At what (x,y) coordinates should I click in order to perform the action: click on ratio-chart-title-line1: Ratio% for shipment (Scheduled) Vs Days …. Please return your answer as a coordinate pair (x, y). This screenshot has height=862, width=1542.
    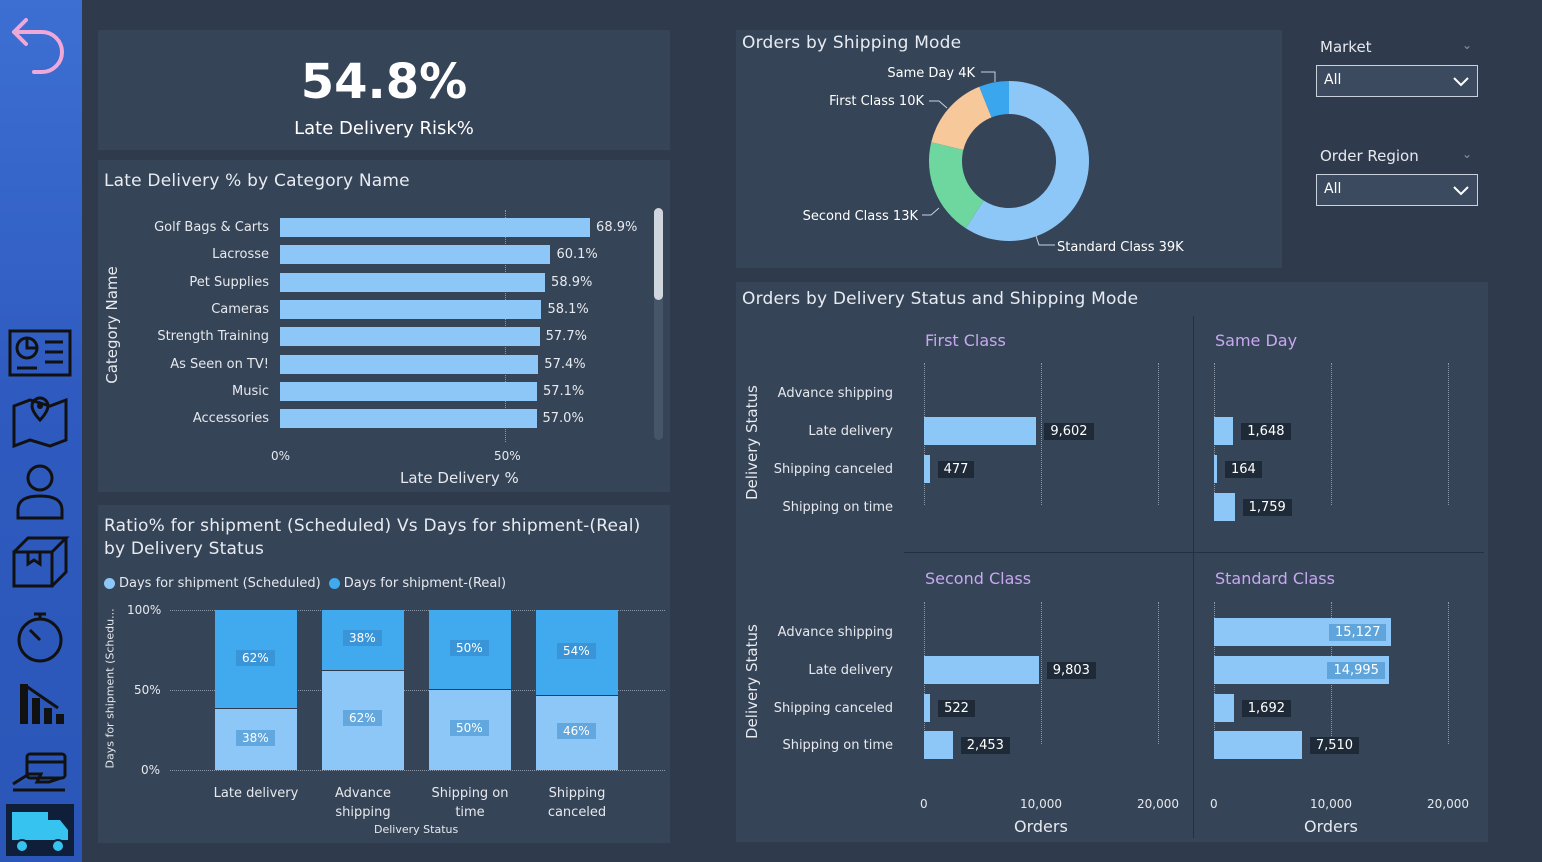
    Looking at the image, I should click on (372, 526).